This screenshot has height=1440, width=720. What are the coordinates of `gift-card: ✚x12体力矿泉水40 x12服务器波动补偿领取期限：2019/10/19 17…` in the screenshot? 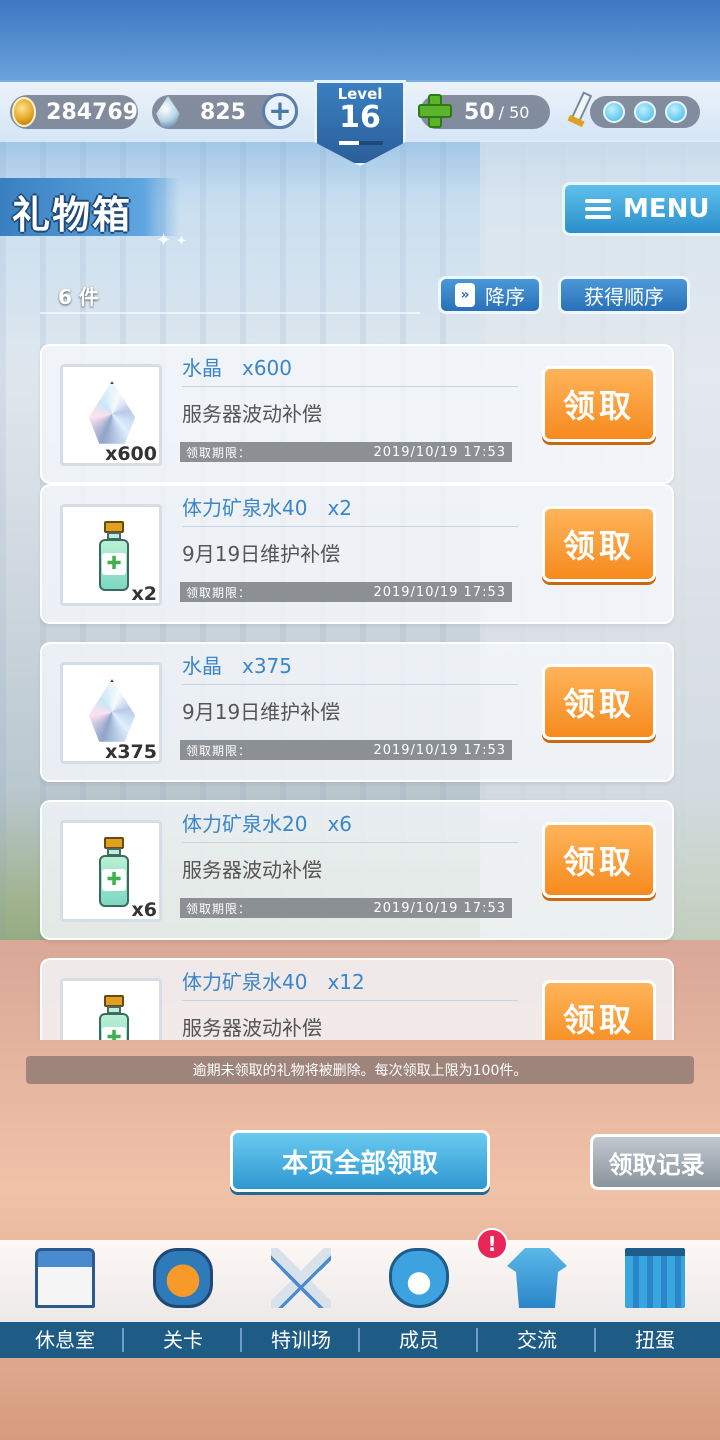 It's located at (357, 999).